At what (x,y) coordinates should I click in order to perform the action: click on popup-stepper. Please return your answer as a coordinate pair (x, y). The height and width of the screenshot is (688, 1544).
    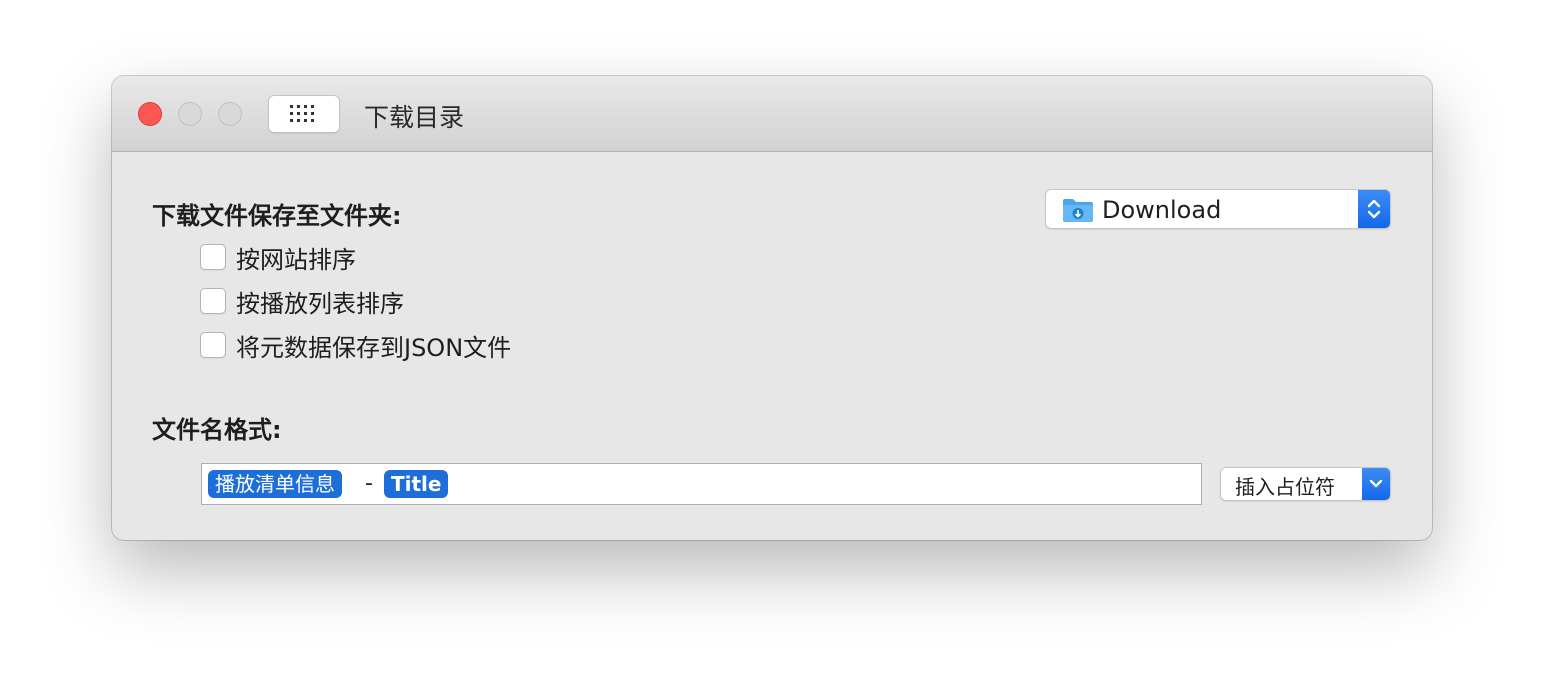
    Looking at the image, I should click on (1374, 209).